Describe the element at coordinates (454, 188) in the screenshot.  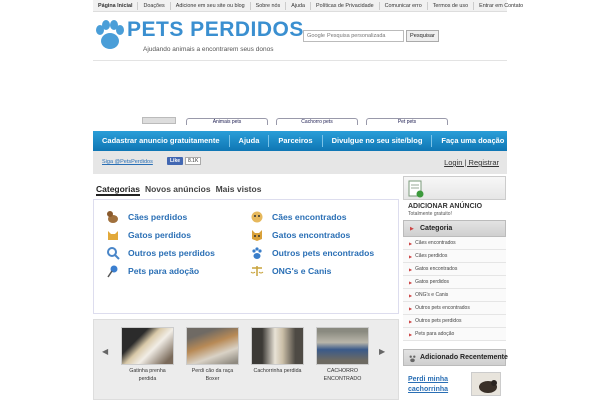
I see `add-ad-banner` at that location.